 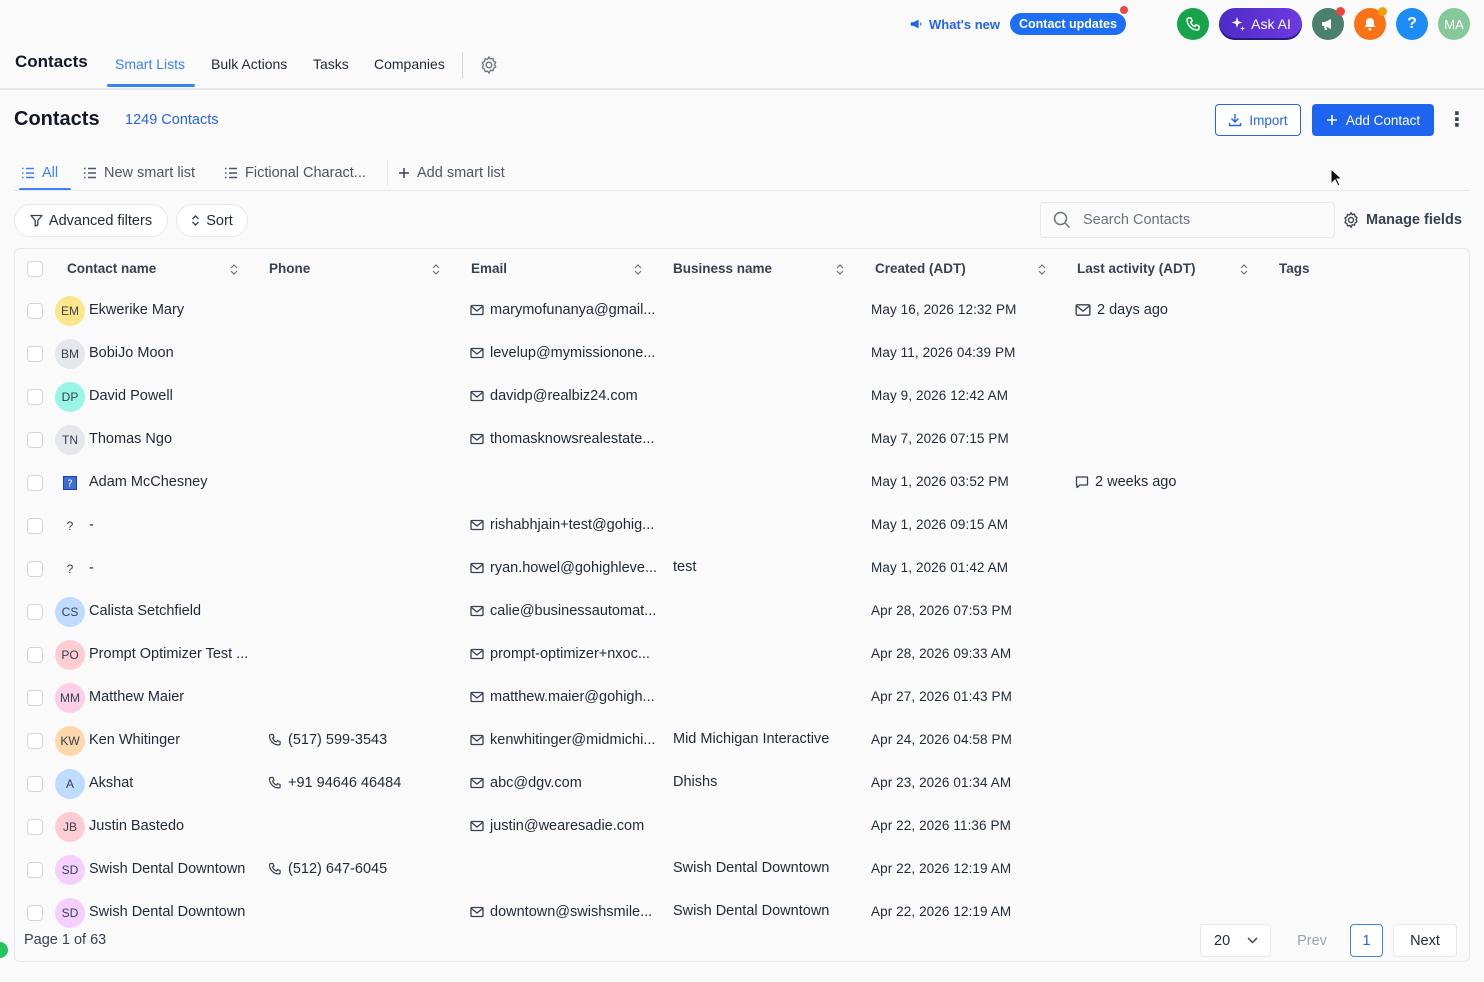 What do you see at coordinates (35, 269) in the screenshot?
I see `select-all-checkbox` at bounding box center [35, 269].